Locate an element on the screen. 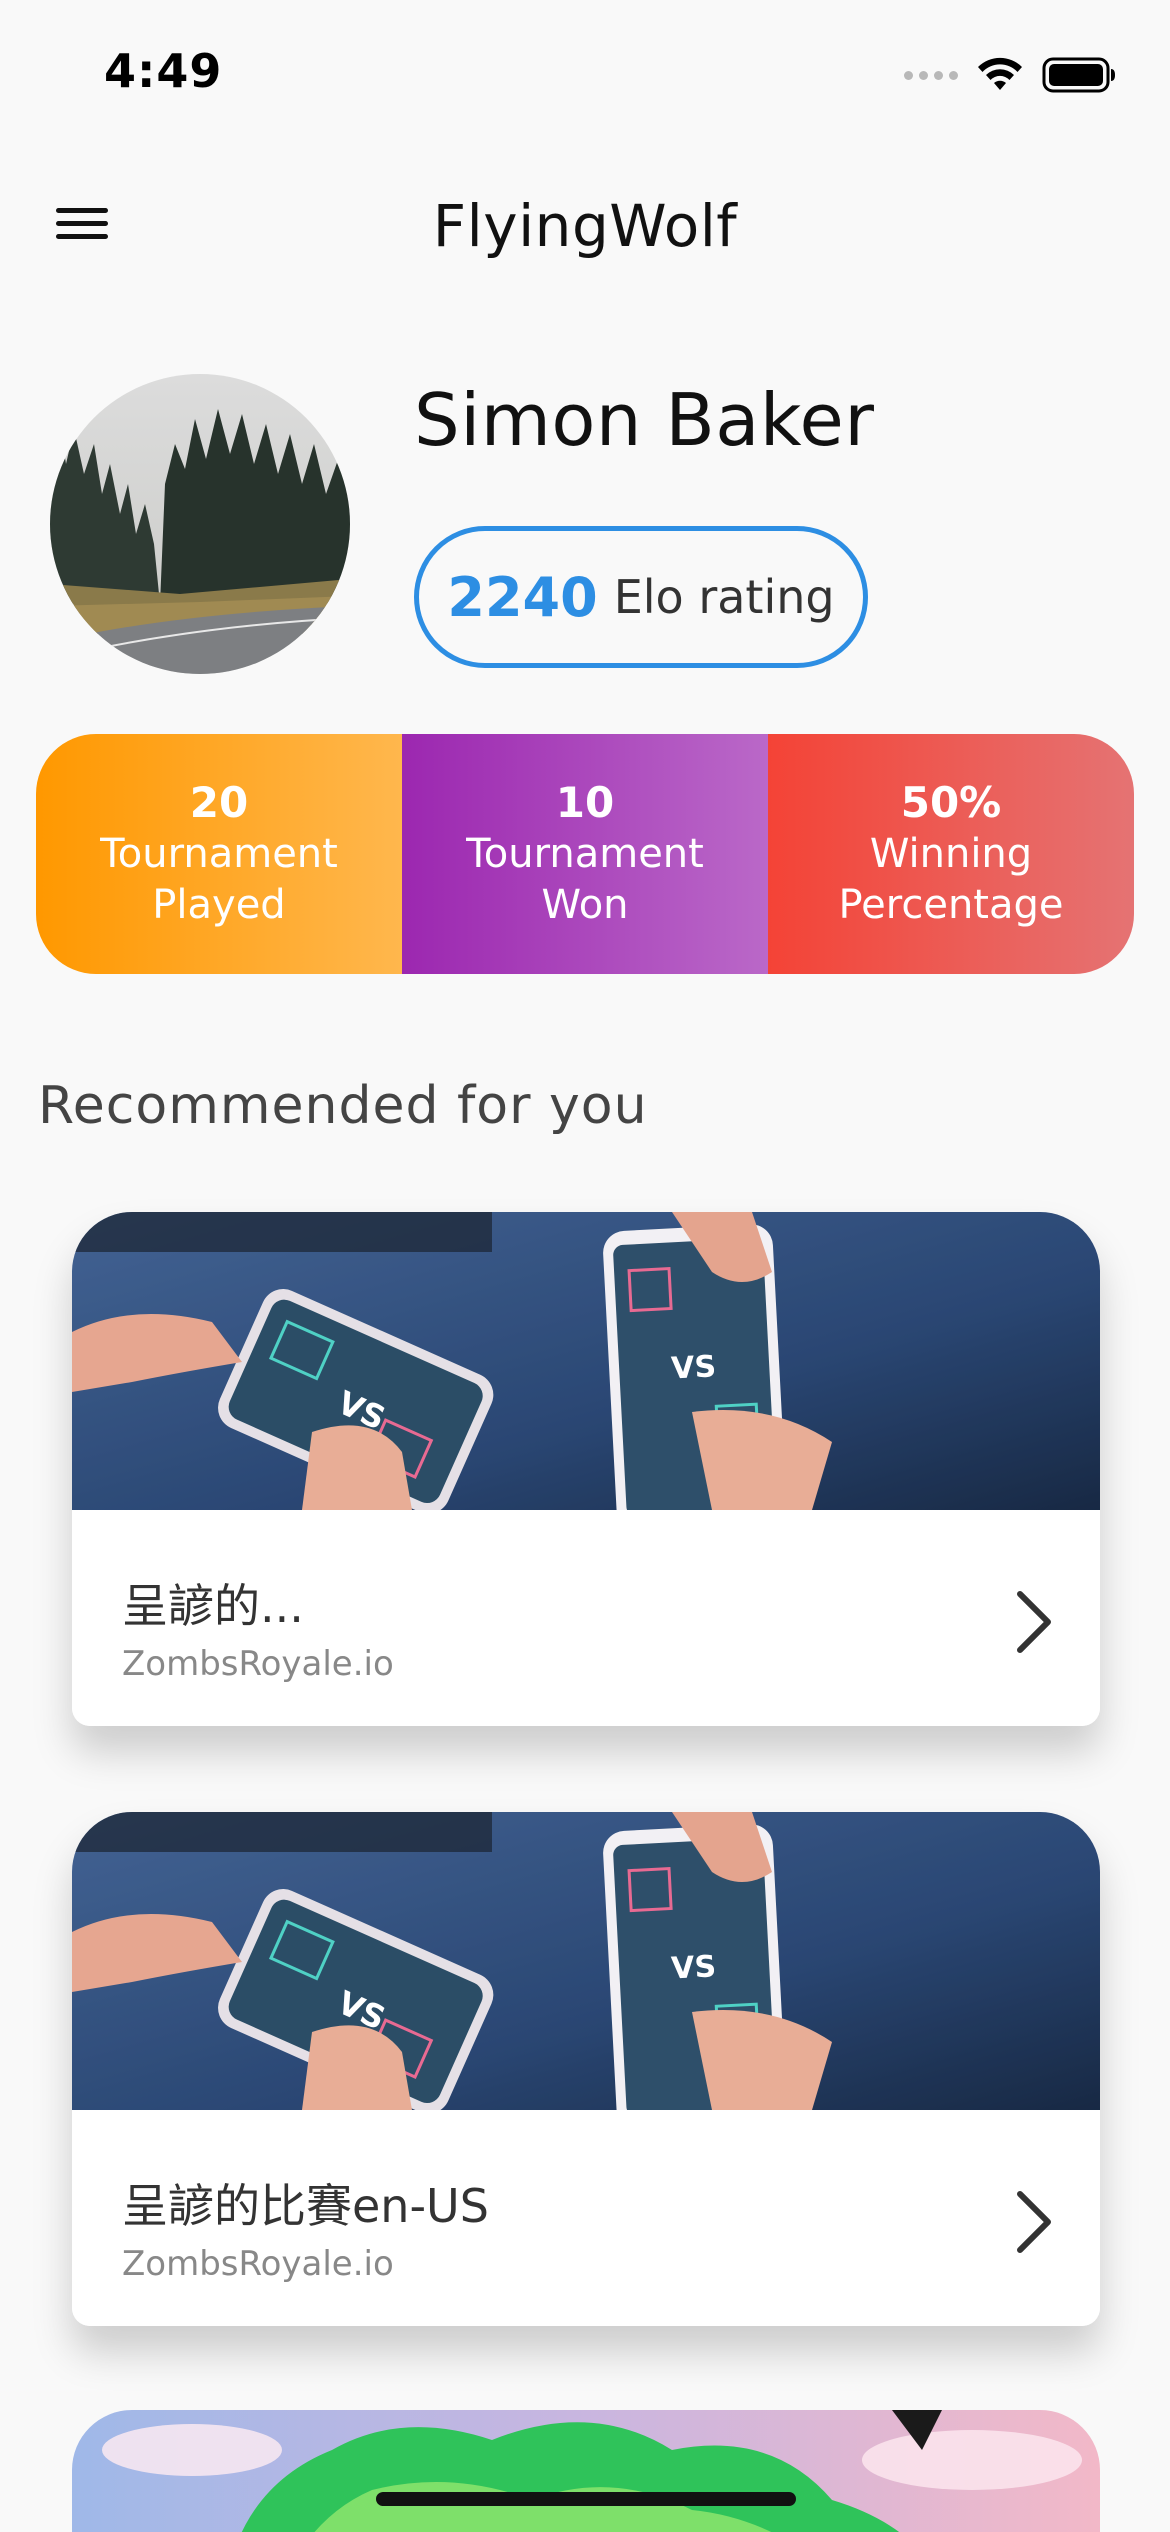  status-icons is located at coordinates (1011, 75).